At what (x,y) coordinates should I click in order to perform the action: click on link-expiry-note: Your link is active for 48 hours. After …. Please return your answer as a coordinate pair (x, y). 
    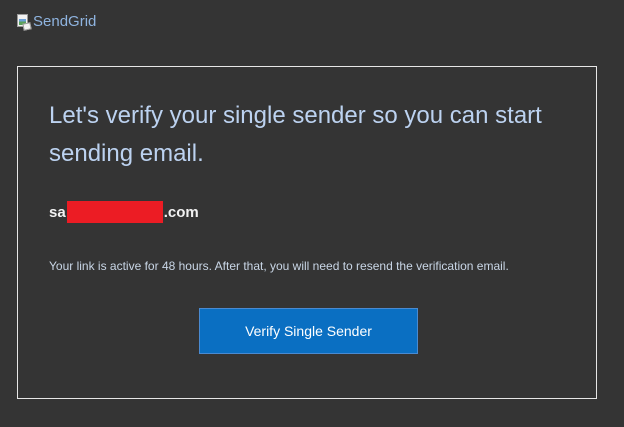
    Looking at the image, I should click on (279, 266).